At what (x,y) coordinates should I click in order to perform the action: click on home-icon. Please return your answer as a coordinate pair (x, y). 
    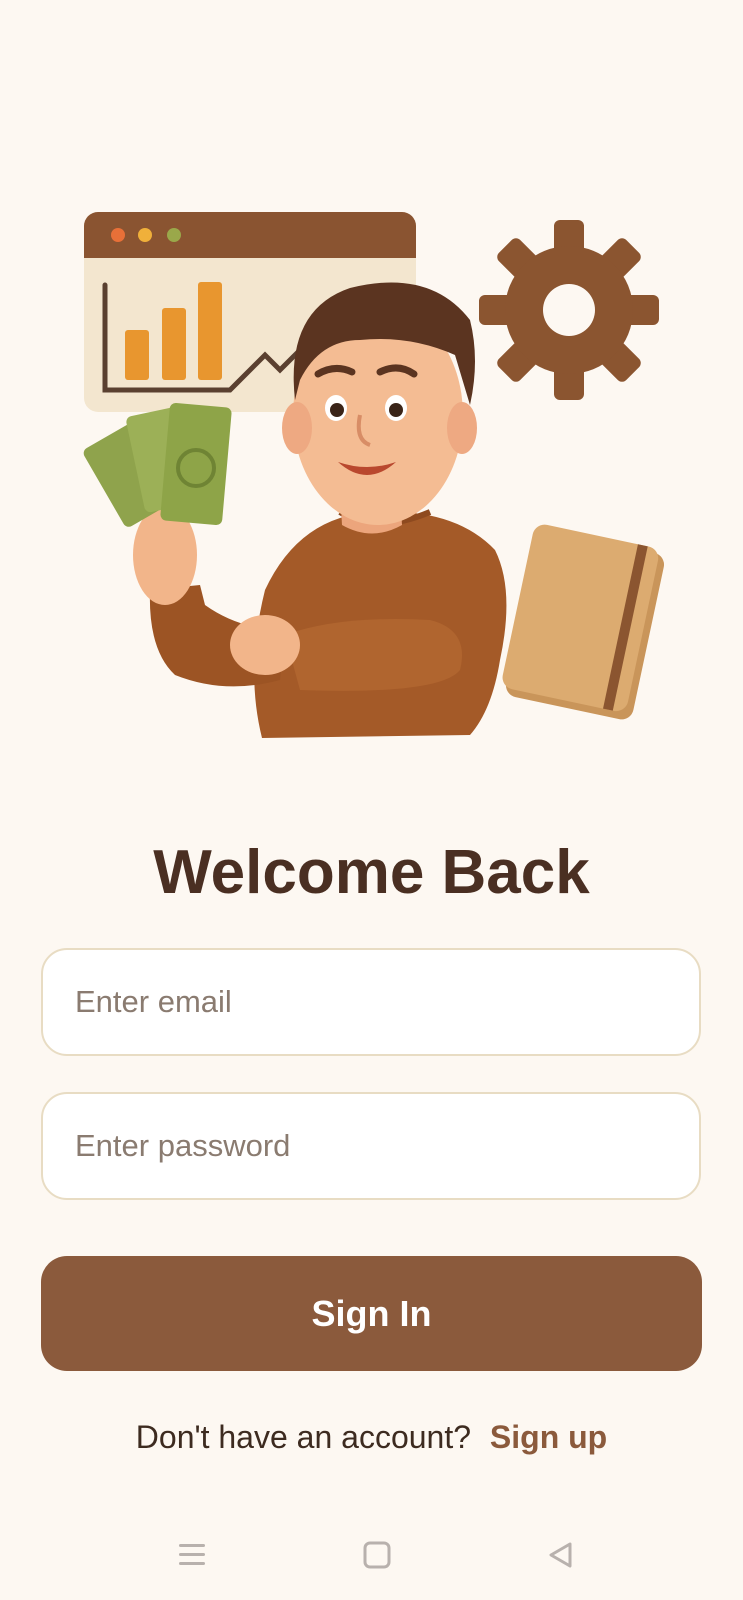
    Looking at the image, I should click on (377, 1555).